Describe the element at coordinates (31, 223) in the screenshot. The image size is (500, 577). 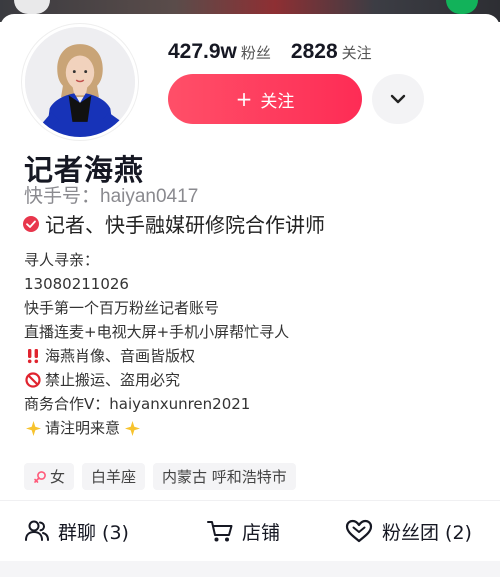
I see `verified-badge-icon` at that location.